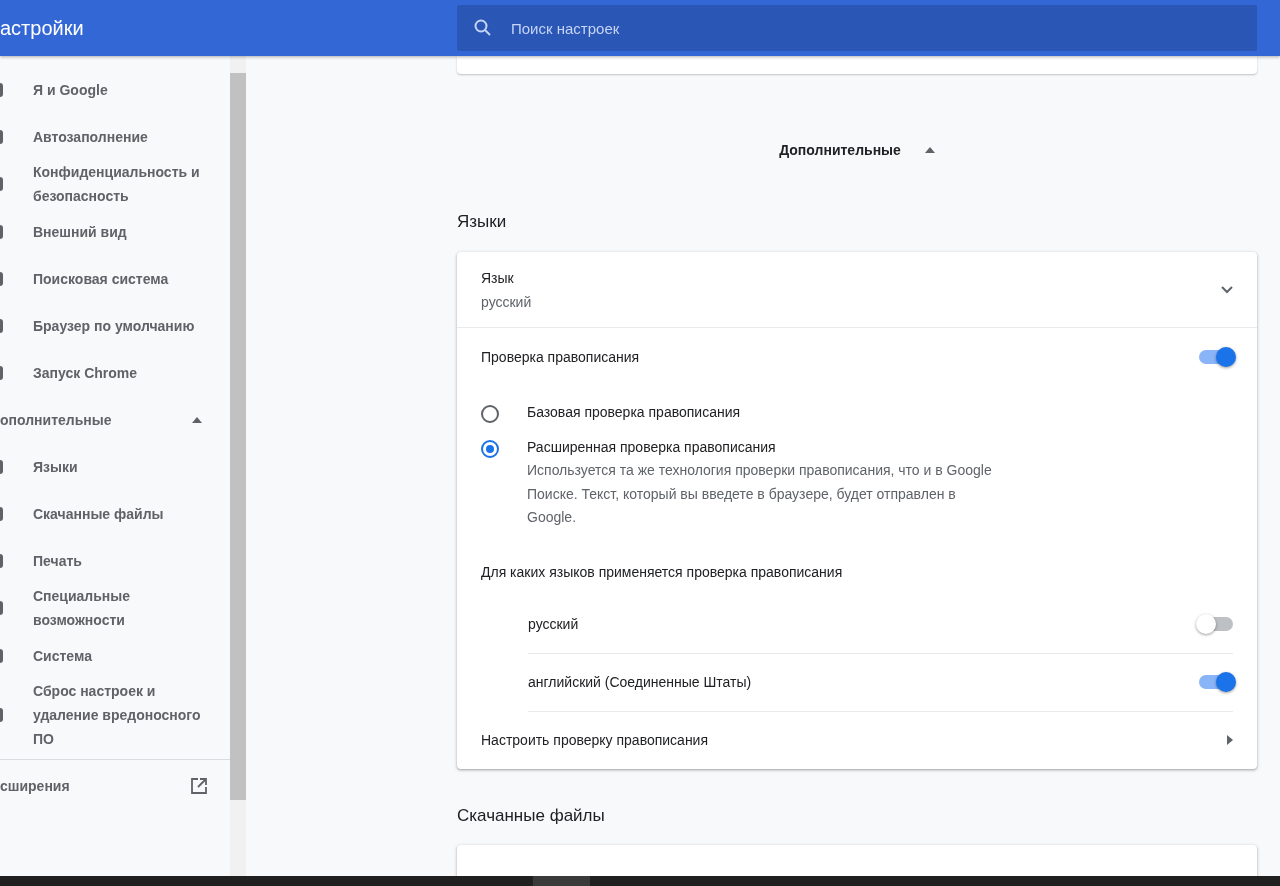 Image resolution: width=1280 pixels, height=886 pixels. I want to click on advanced-section-toggle: ополнительные, so click(115, 419).